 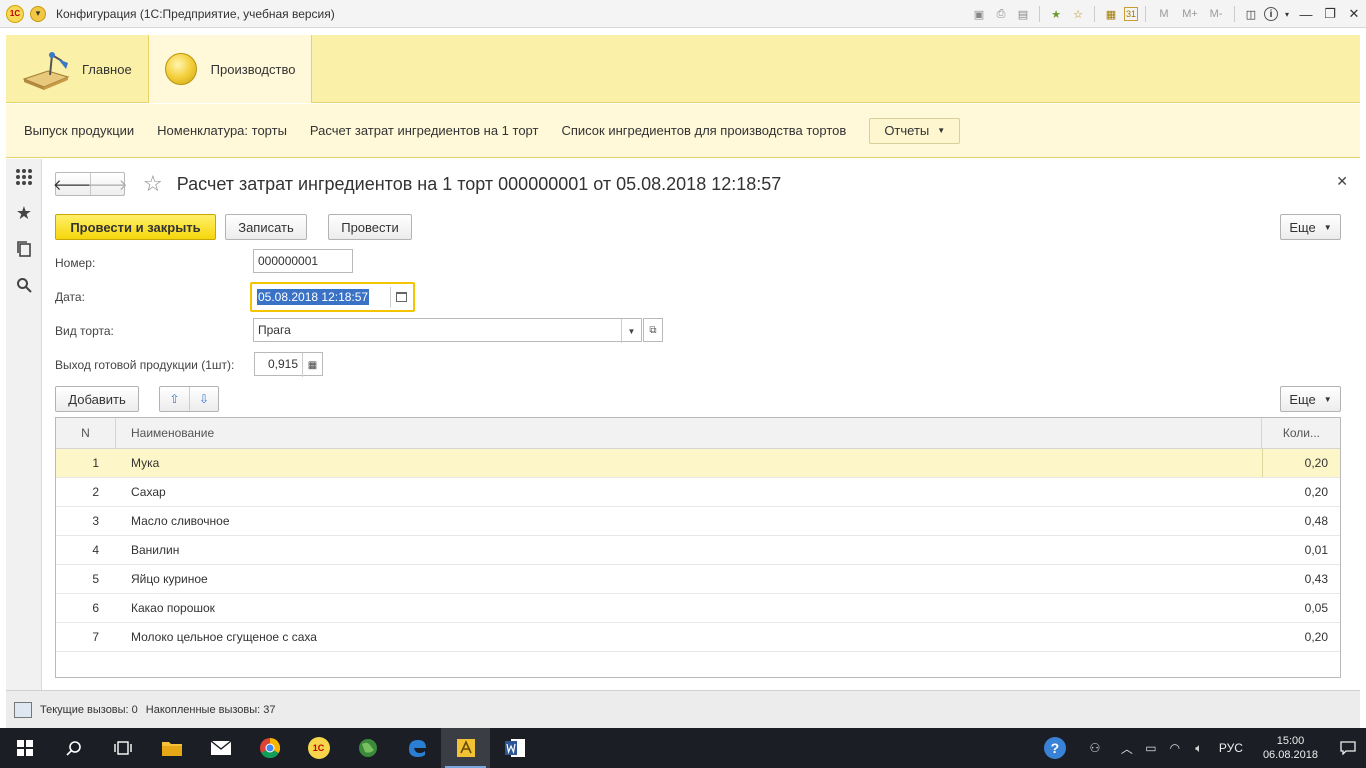 What do you see at coordinates (1316, 521) in the screenshot?
I see `cell-quantity: 0,48` at bounding box center [1316, 521].